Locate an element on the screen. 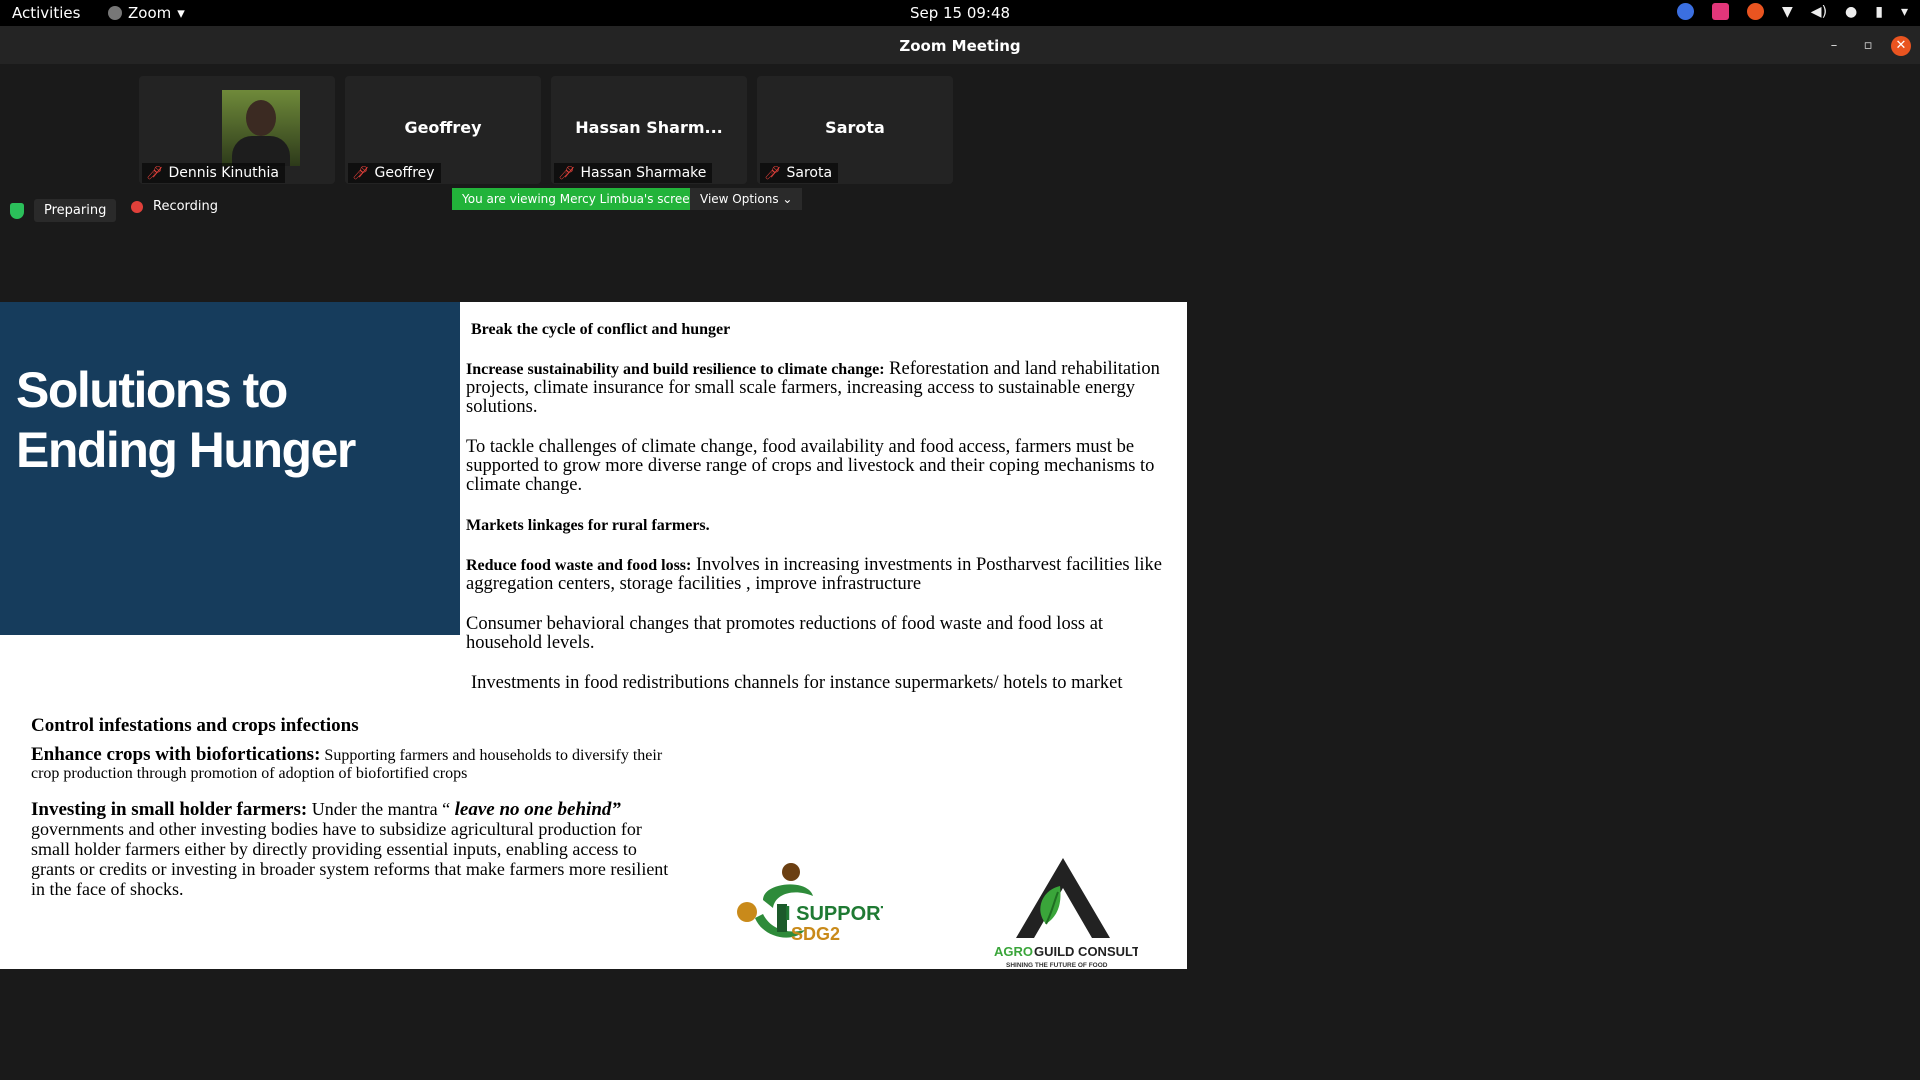  participant-video is located at coordinates (261, 128).